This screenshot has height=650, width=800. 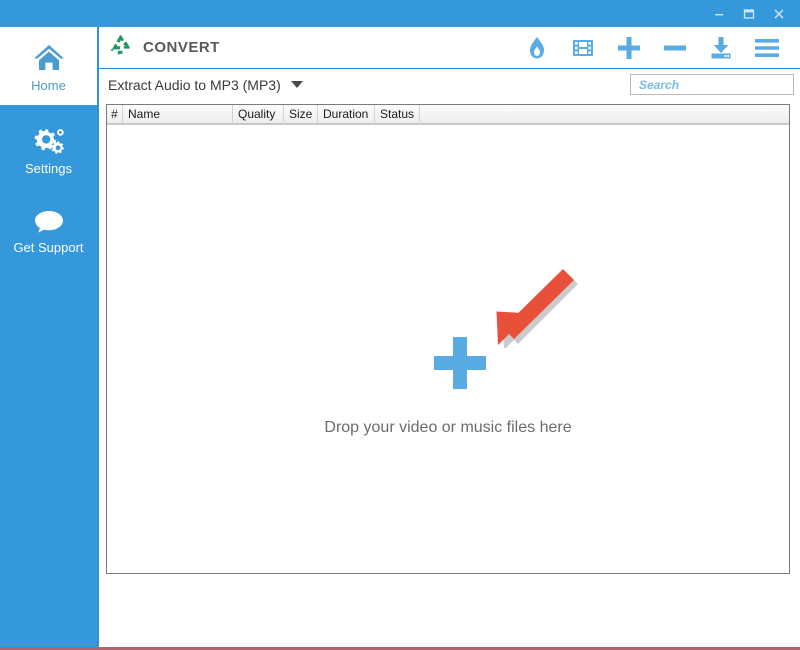 I want to click on close-button, so click(x=779, y=13).